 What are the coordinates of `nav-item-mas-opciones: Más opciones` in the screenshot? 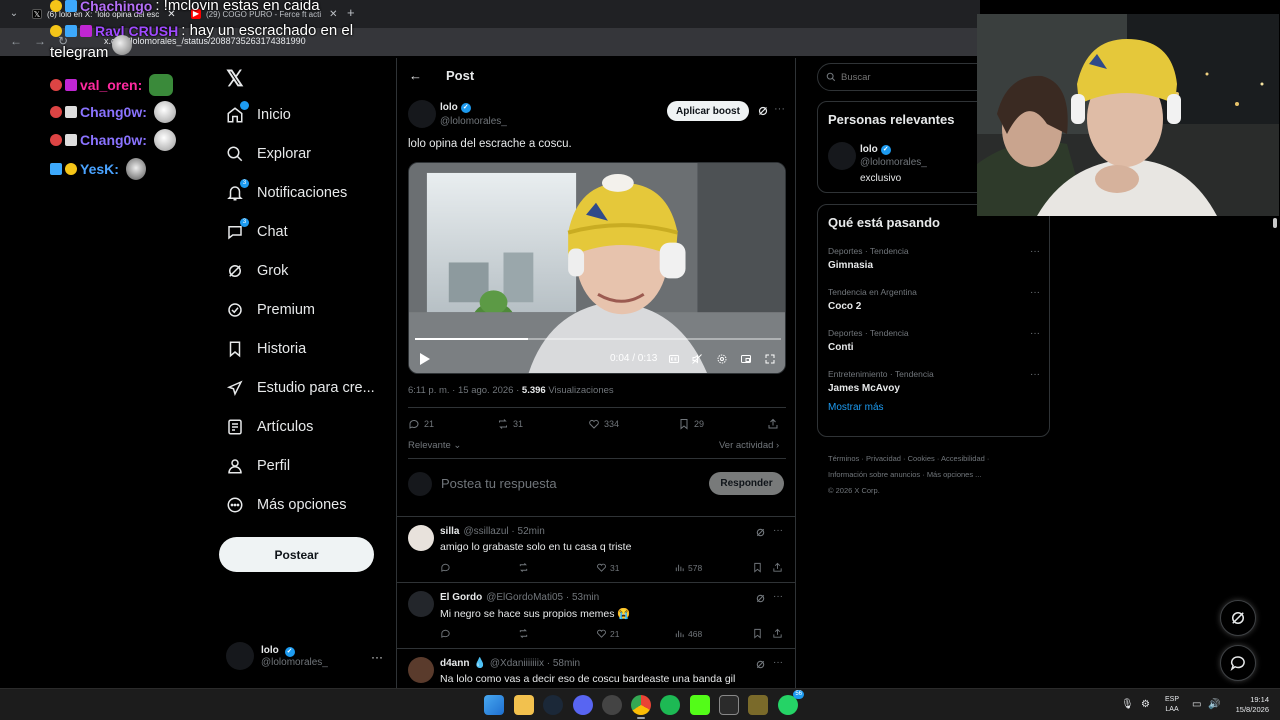 It's located at (286, 505).